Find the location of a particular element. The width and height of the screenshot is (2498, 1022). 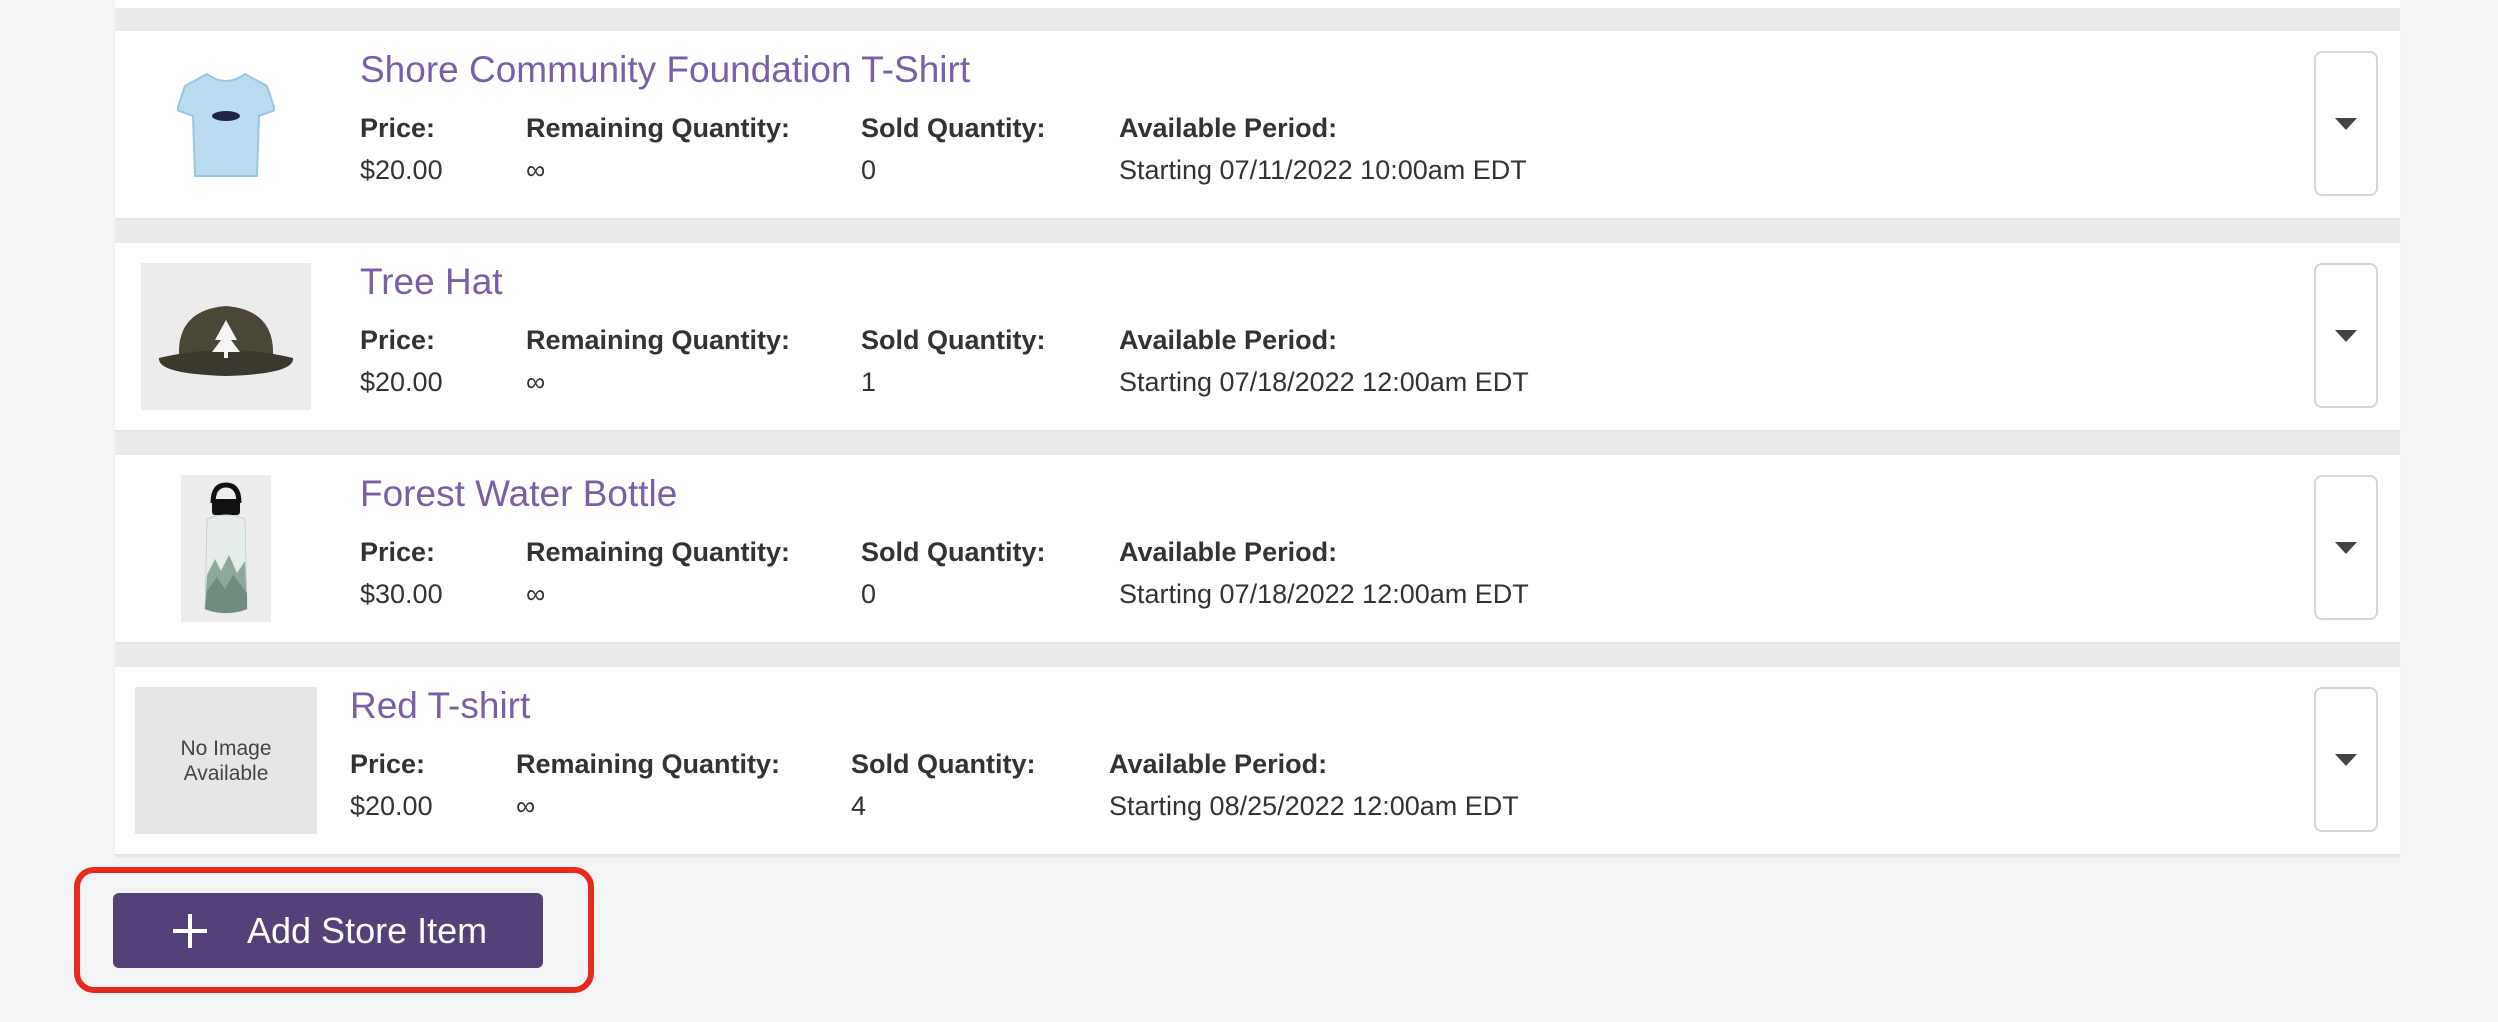

price-value: $30.00 is located at coordinates (401, 594).